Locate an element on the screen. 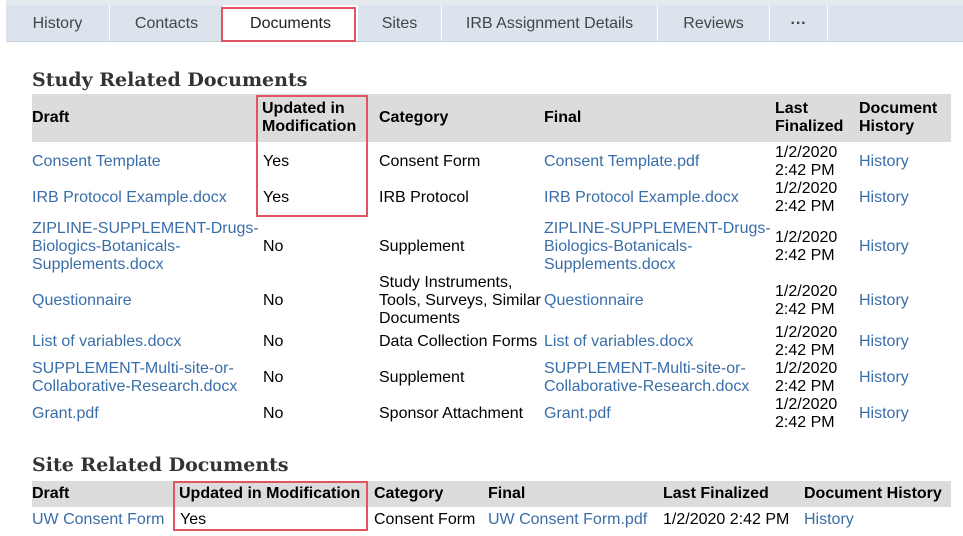 The width and height of the screenshot is (963, 536). draft-link: IRB Protocol Example.docx is located at coordinates (129, 198).